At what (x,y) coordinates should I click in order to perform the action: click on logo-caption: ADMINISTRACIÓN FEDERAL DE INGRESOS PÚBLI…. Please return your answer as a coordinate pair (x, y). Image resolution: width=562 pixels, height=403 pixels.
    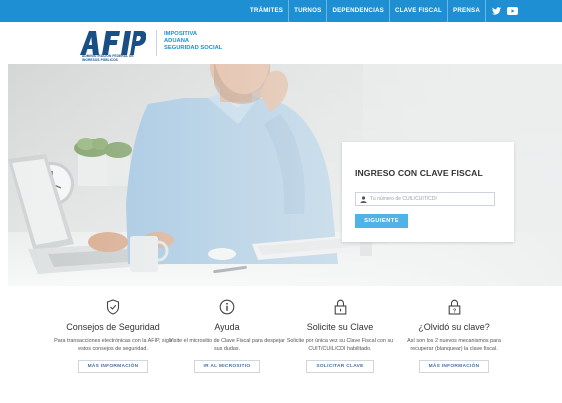
    Looking at the image, I should click on (108, 58).